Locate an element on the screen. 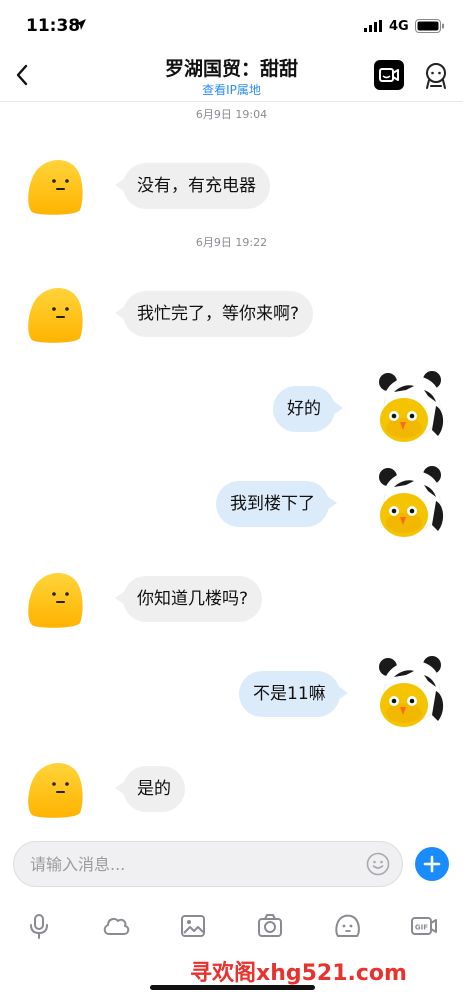  gif-icon: GIF is located at coordinates (424, 926).